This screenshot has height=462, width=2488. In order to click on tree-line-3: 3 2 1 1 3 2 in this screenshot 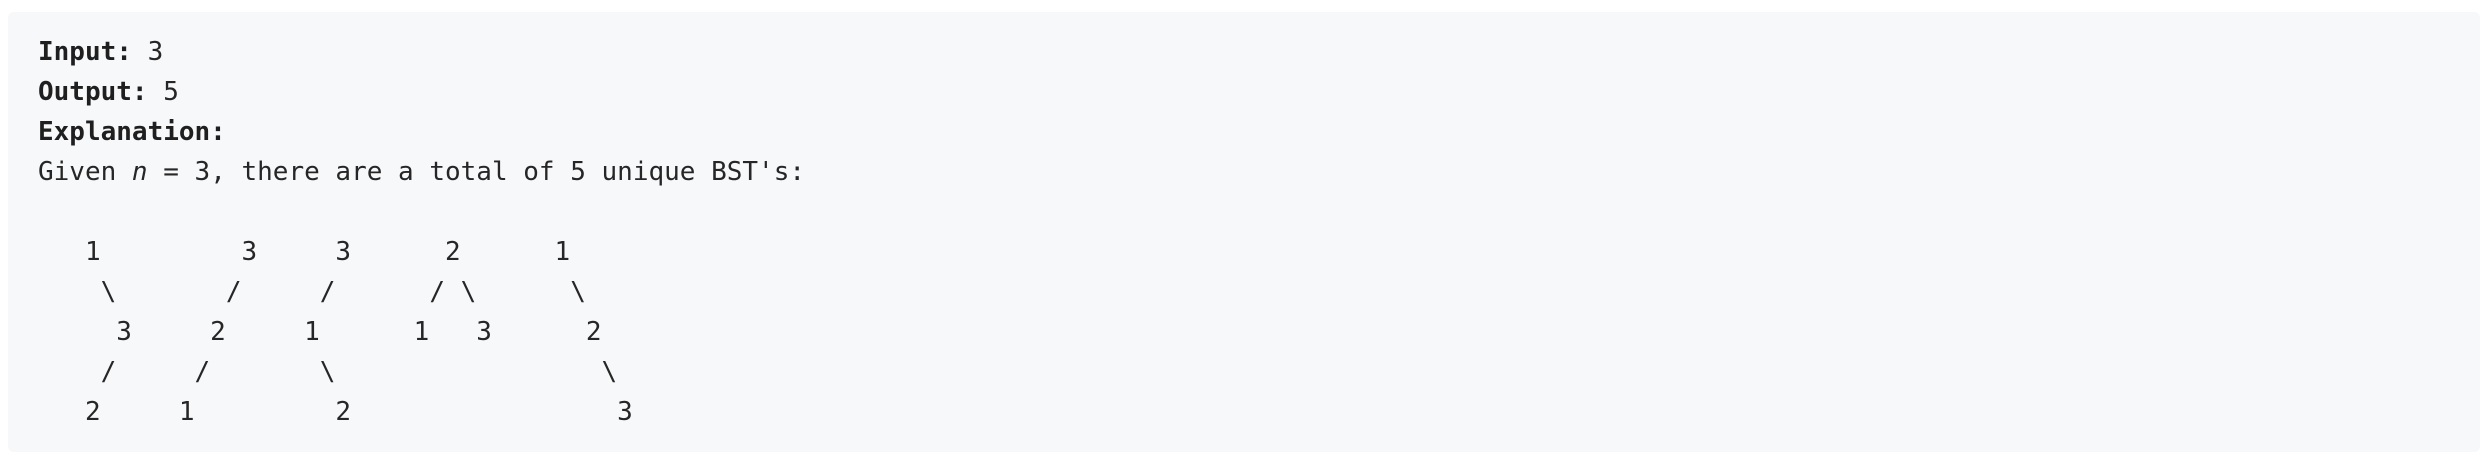, I will do `click(320, 332)`.